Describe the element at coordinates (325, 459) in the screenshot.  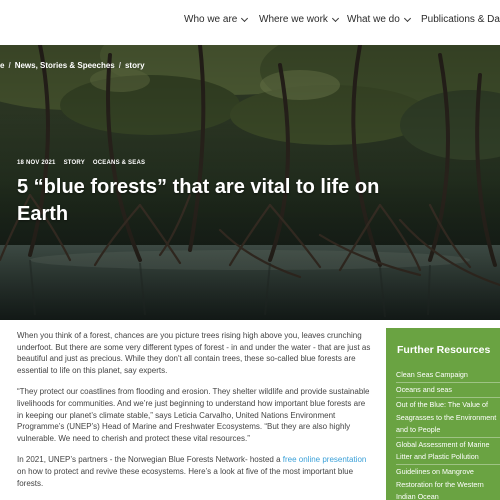
I see `presentation-link: free online presentation` at that location.